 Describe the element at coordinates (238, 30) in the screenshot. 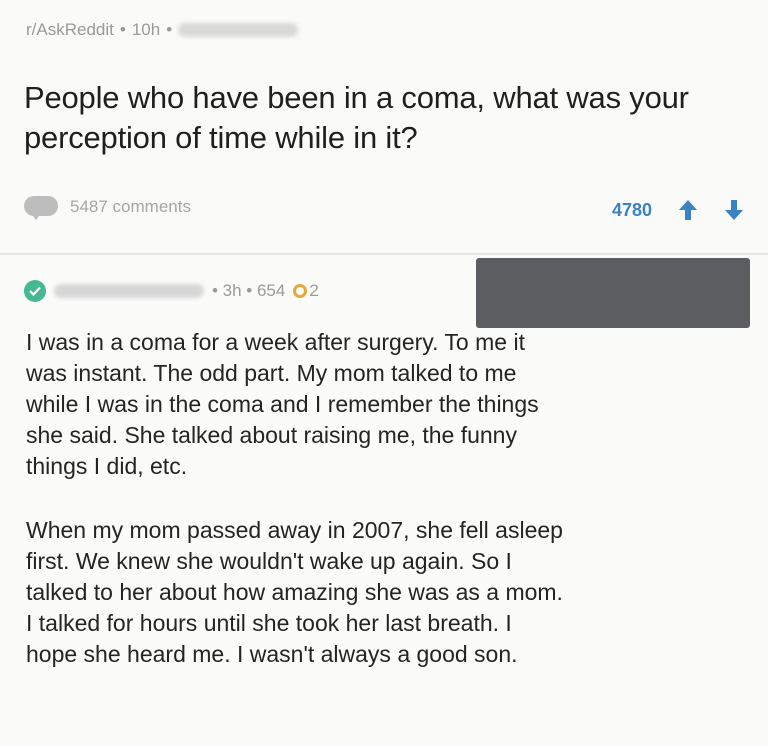

I see `blurred-username` at that location.